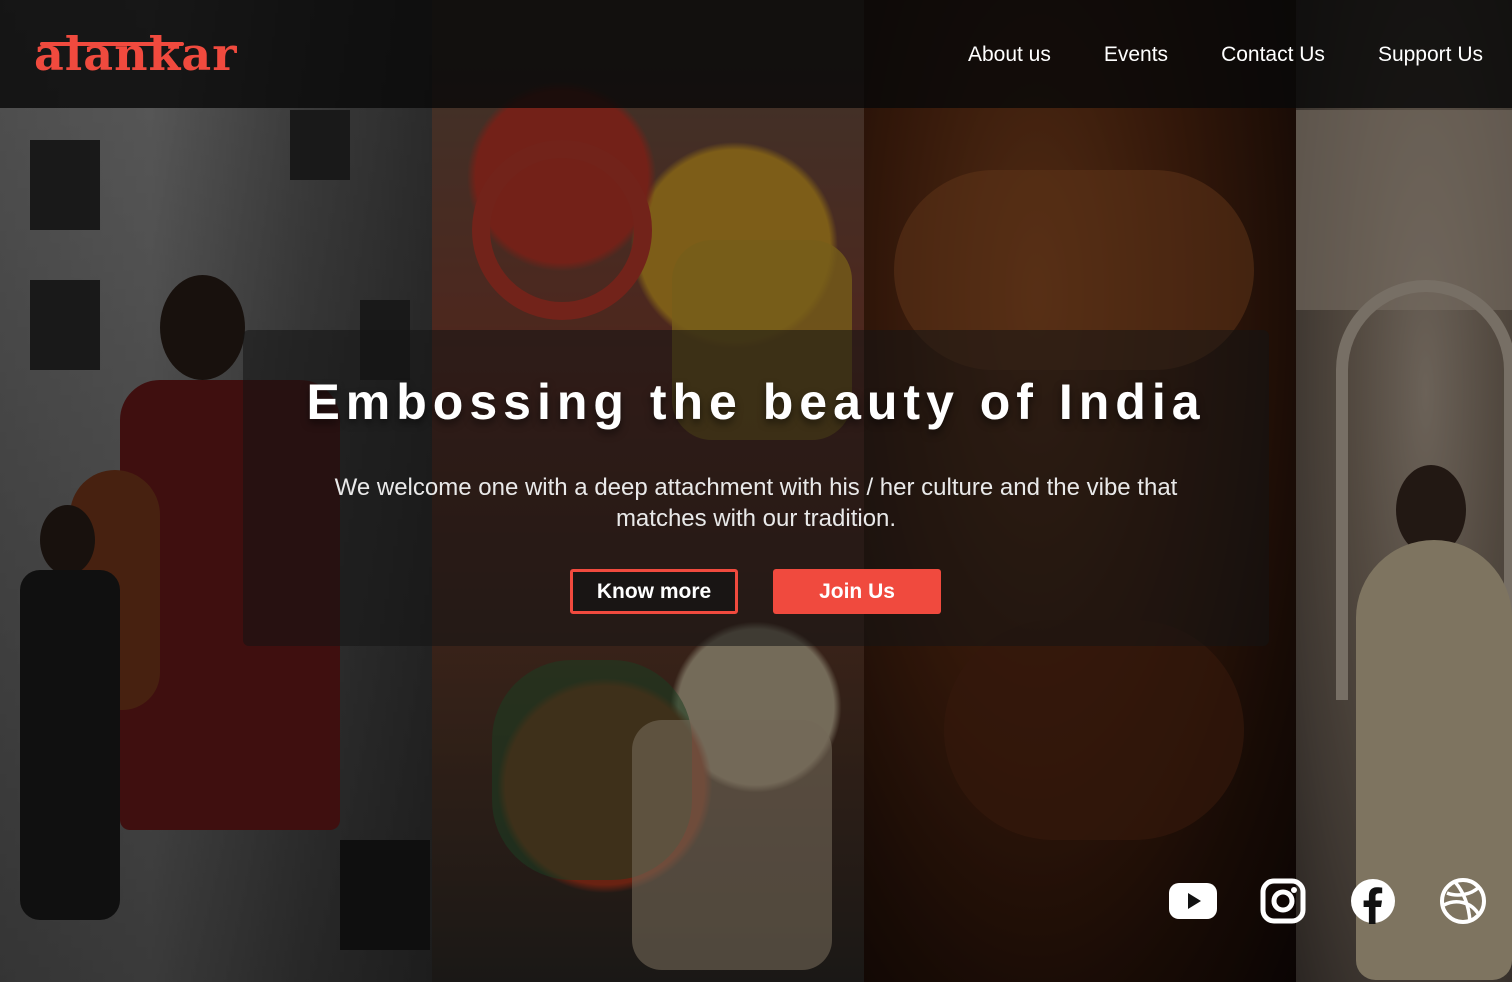 This screenshot has height=982, width=1512. What do you see at coordinates (1430, 55) in the screenshot?
I see `nav-support-us: Support Us` at bounding box center [1430, 55].